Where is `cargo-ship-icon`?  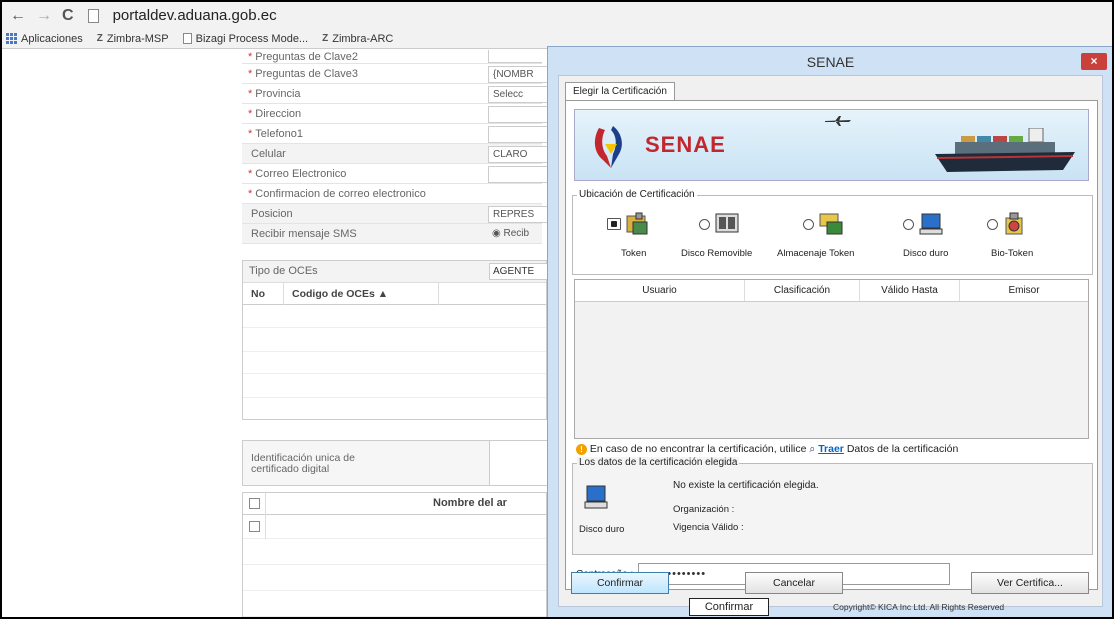 cargo-ship-icon is located at coordinates (1005, 150).